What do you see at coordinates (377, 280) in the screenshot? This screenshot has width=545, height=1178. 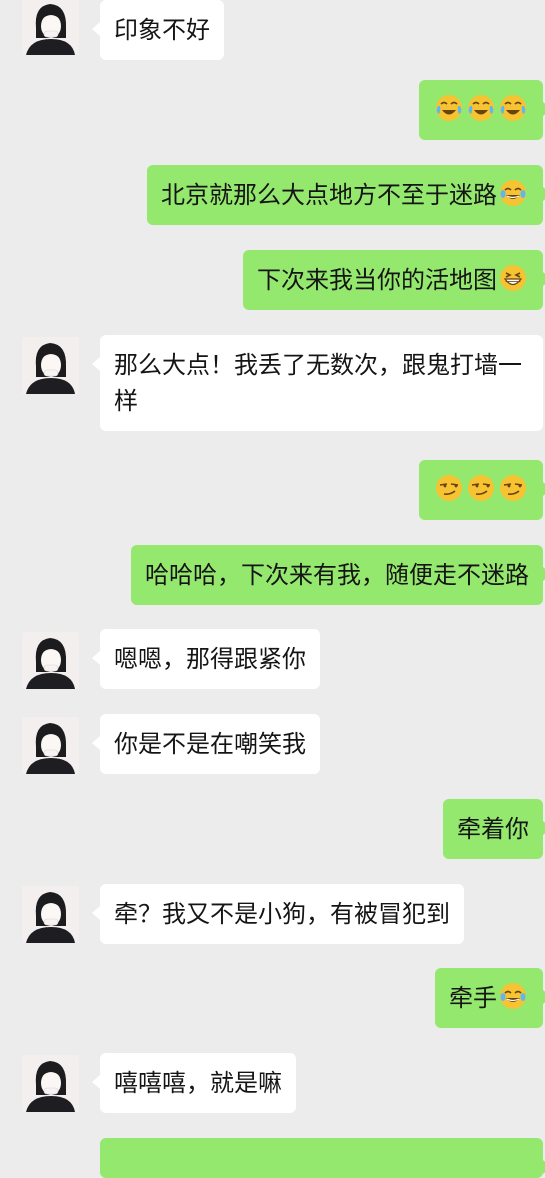 I see `message-text: 下次来我当你的活地图` at bounding box center [377, 280].